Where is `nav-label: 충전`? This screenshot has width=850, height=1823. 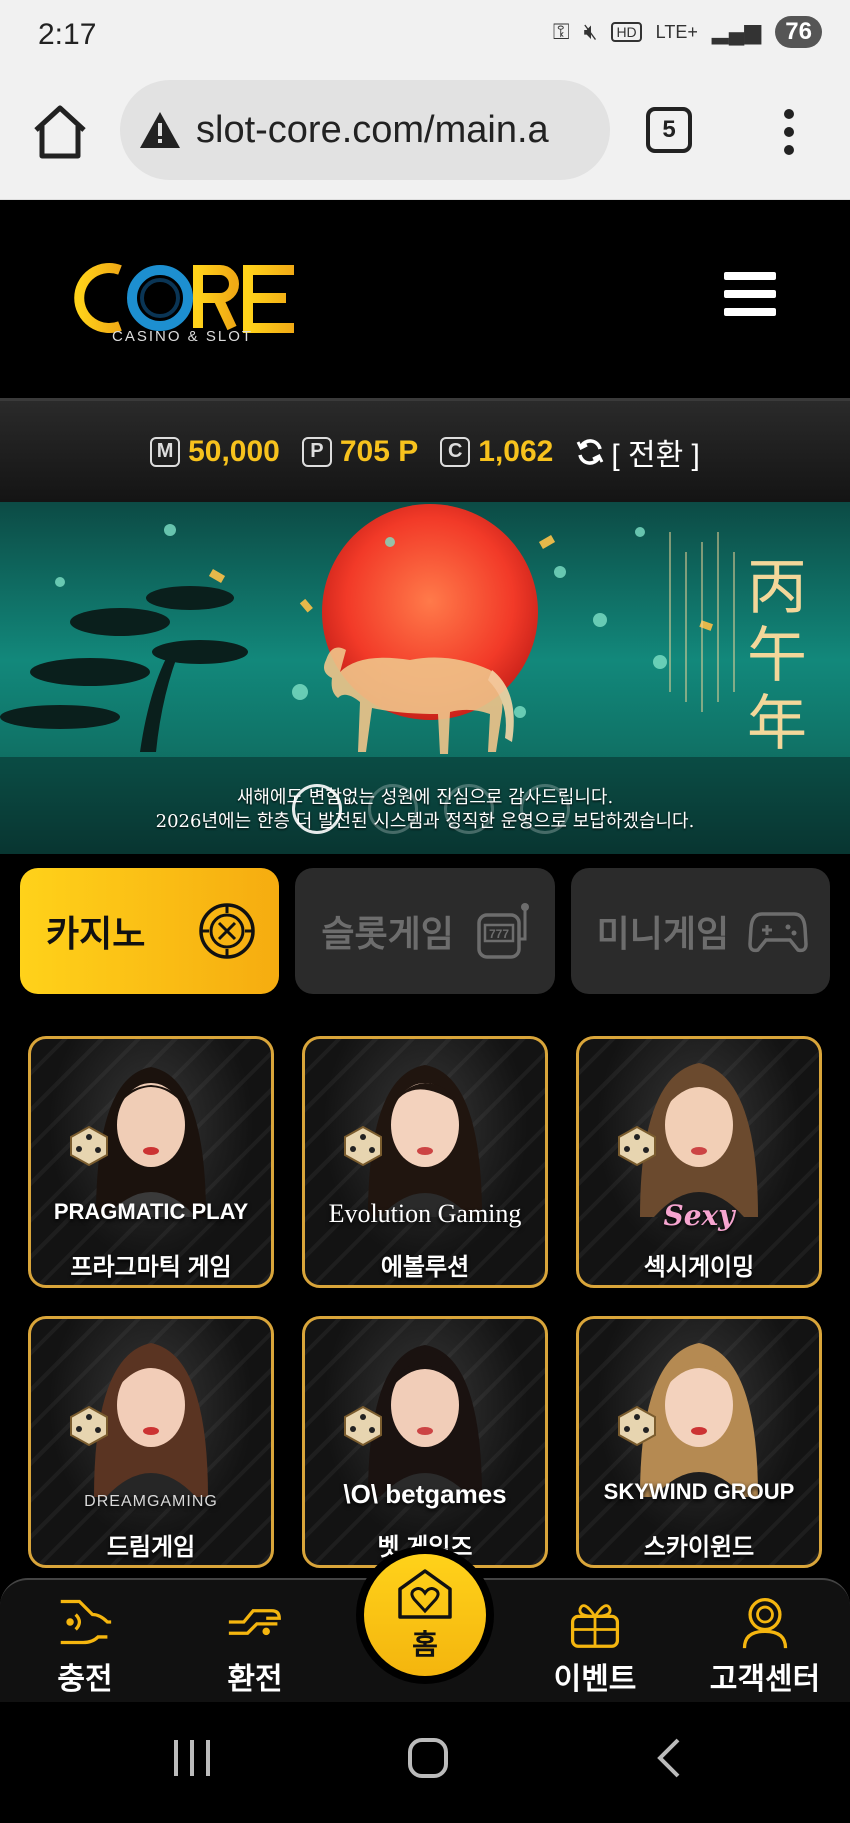
nav-label: 충전 is located at coordinates (85, 1679).